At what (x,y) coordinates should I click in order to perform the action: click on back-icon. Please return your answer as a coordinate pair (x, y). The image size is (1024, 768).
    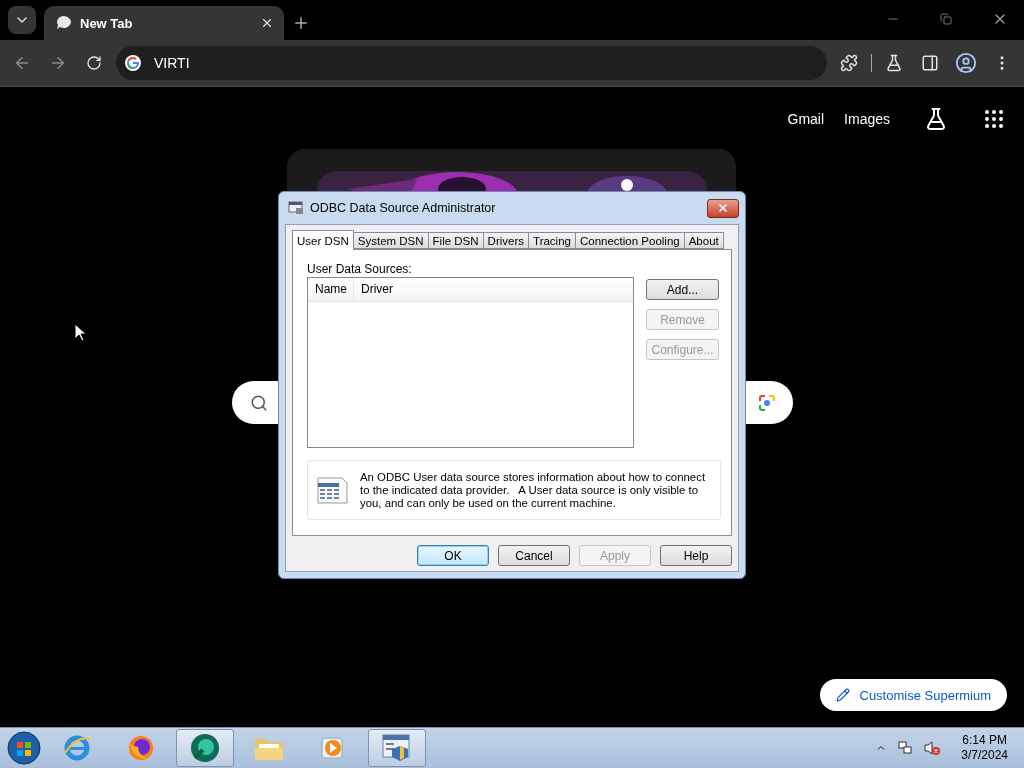
    Looking at the image, I should click on (22, 63).